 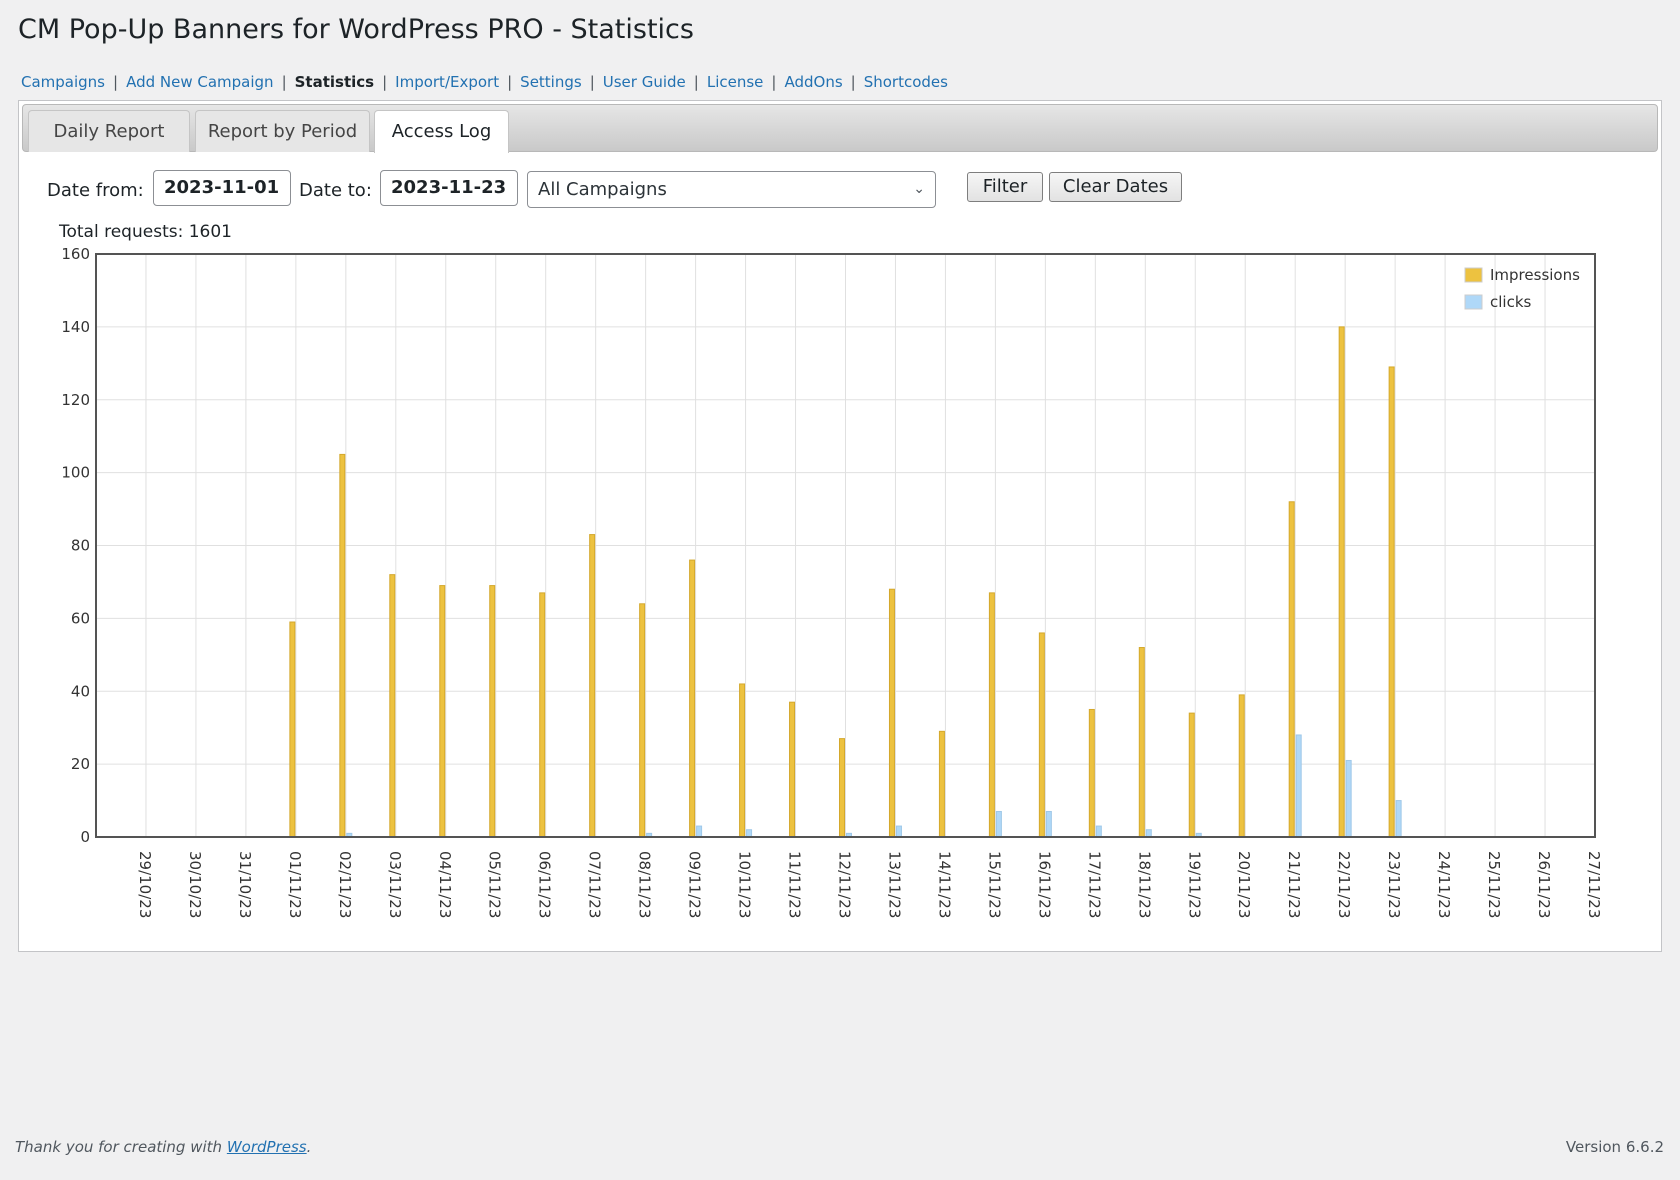 I want to click on y-tick-label: 120, so click(x=75, y=400).